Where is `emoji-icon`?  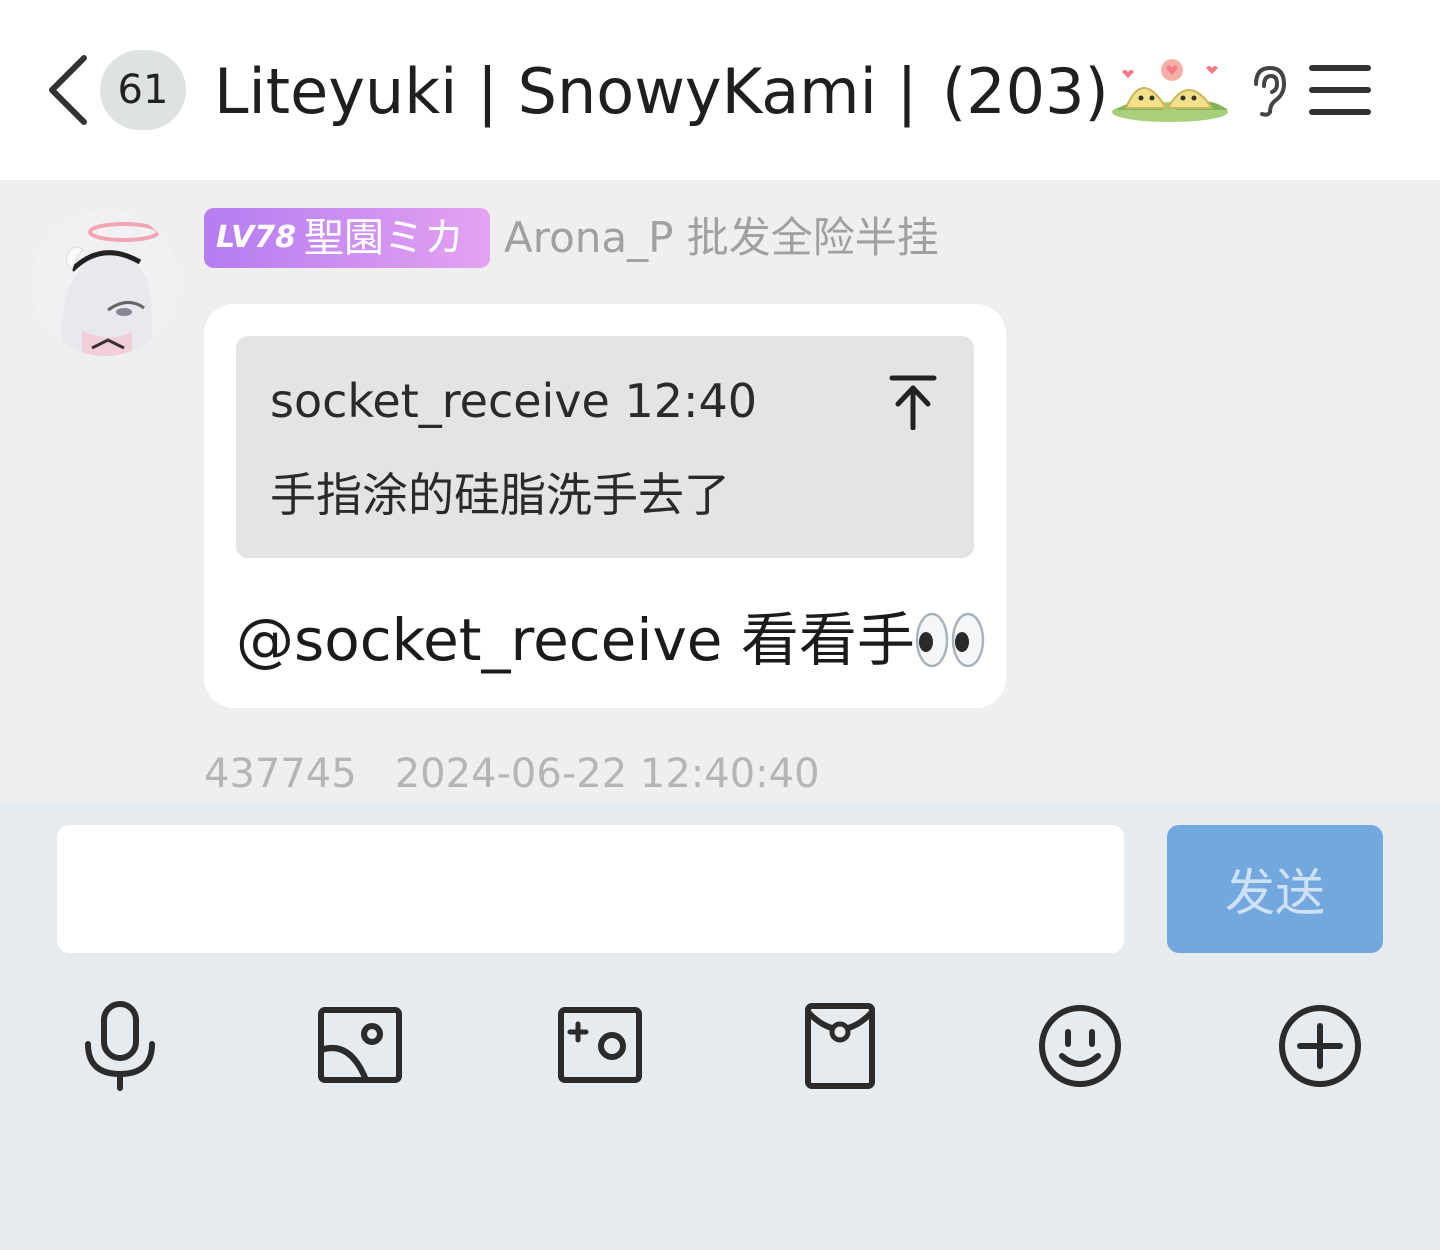
emoji-icon is located at coordinates (1080, 1046).